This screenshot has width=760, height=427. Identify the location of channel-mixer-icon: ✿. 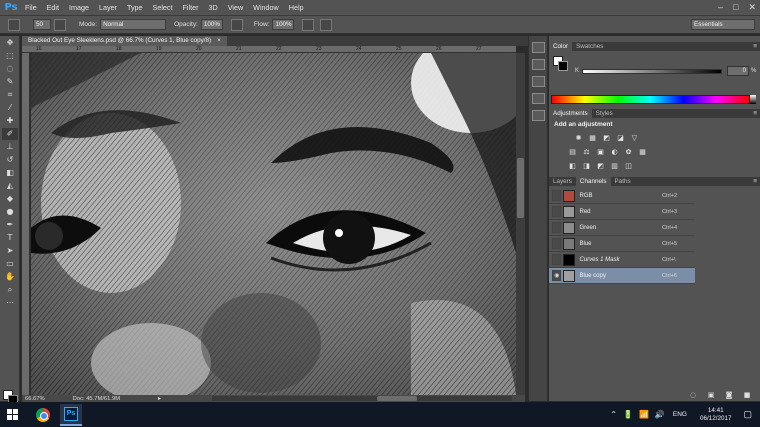
(628, 152).